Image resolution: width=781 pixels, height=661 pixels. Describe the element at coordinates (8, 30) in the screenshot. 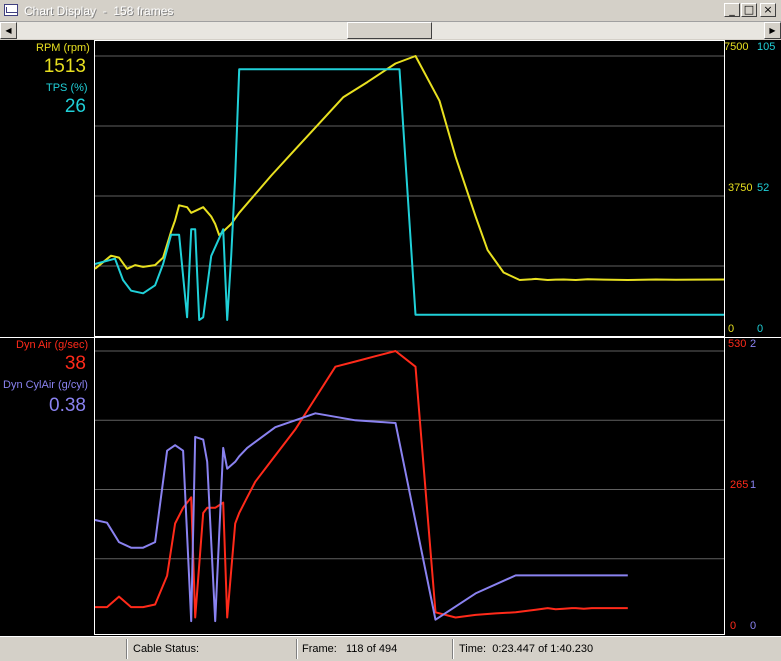

I see `scroll-left-arrow-icon: ◀` at that location.